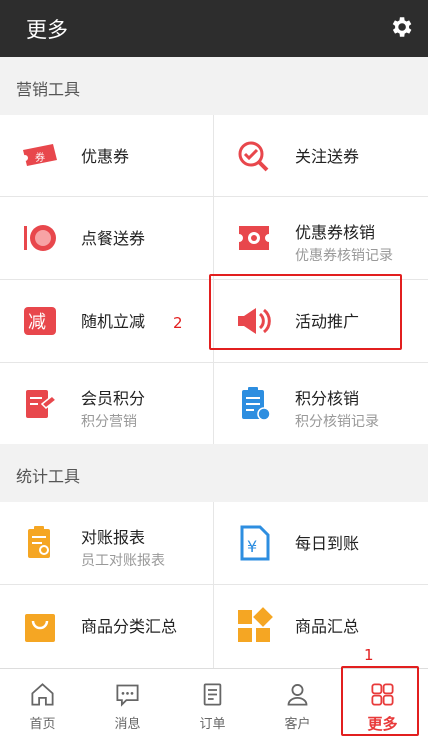 This screenshot has height=739, width=428. What do you see at coordinates (113, 321) in the screenshot?
I see `item-title: 随机立减` at bounding box center [113, 321].